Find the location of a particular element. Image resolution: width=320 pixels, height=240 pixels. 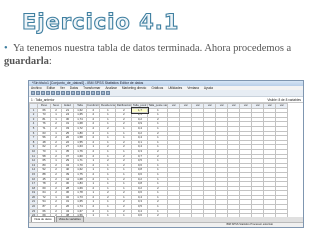

status-bar: IBM SPSS Statistics Processor está listo is located at coordinates (166, 224).